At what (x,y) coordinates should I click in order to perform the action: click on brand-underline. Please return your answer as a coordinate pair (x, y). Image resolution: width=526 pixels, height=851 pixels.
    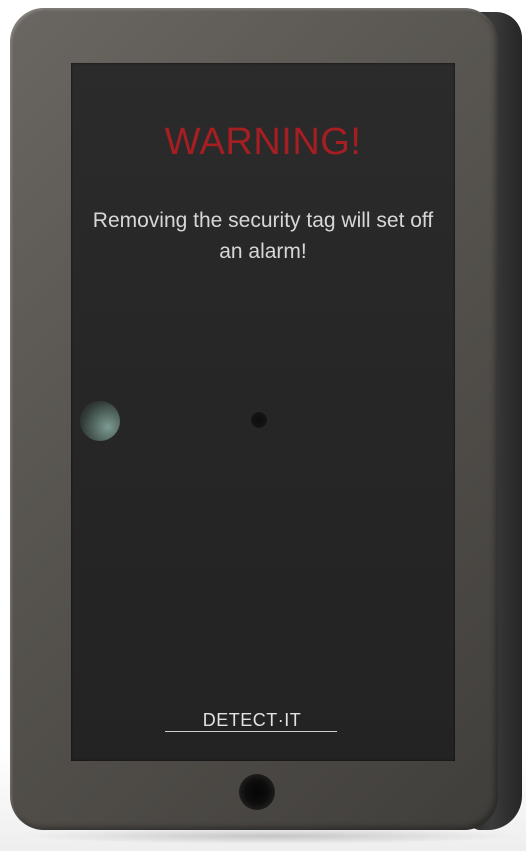
    Looking at the image, I should click on (251, 731).